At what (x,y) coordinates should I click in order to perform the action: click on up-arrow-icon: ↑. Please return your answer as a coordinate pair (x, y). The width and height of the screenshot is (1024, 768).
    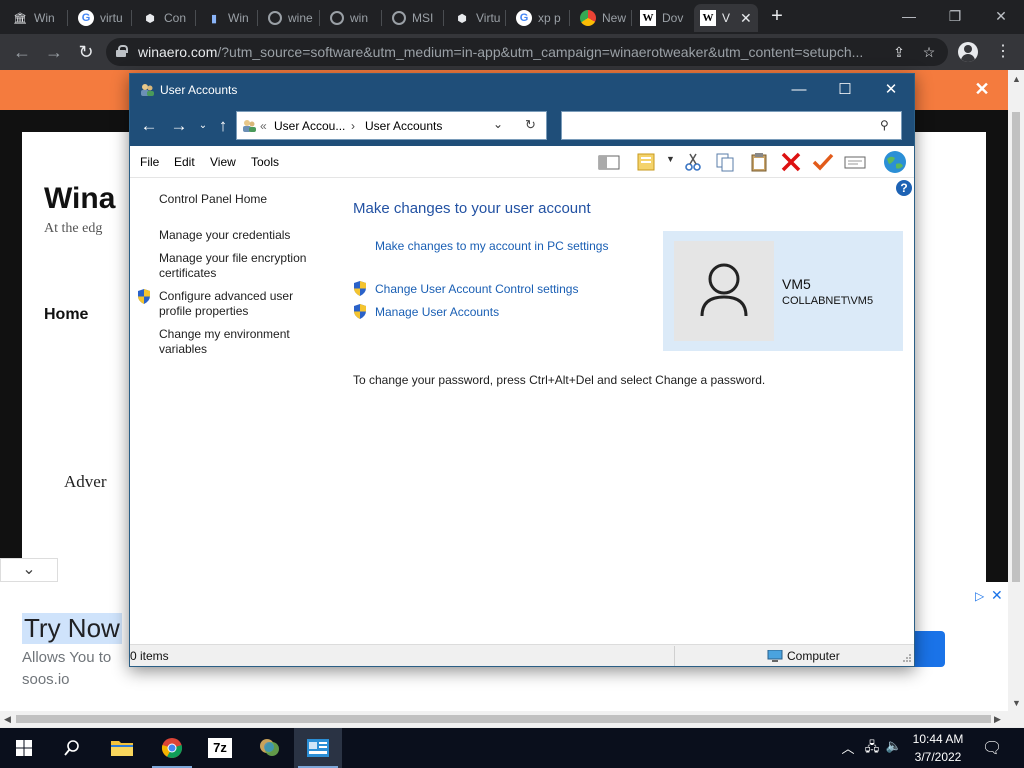
    Looking at the image, I should click on (223, 126).